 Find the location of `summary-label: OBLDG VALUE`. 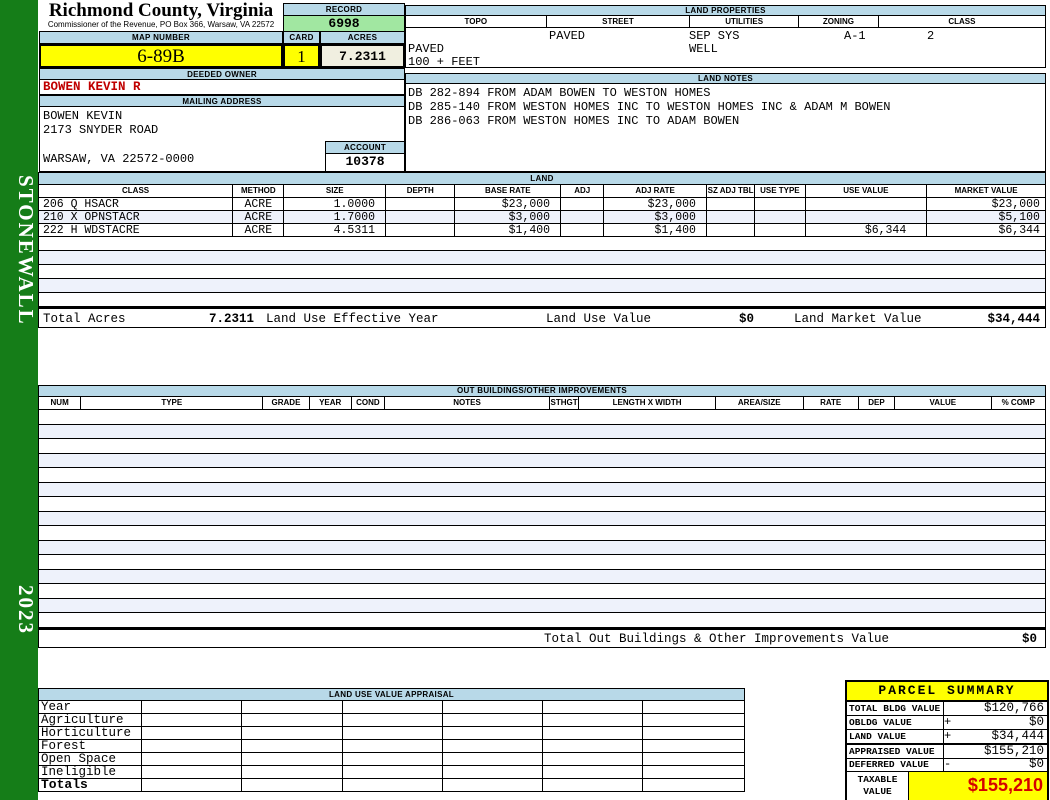

summary-label: OBLDG VALUE is located at coordinates (895, 723).